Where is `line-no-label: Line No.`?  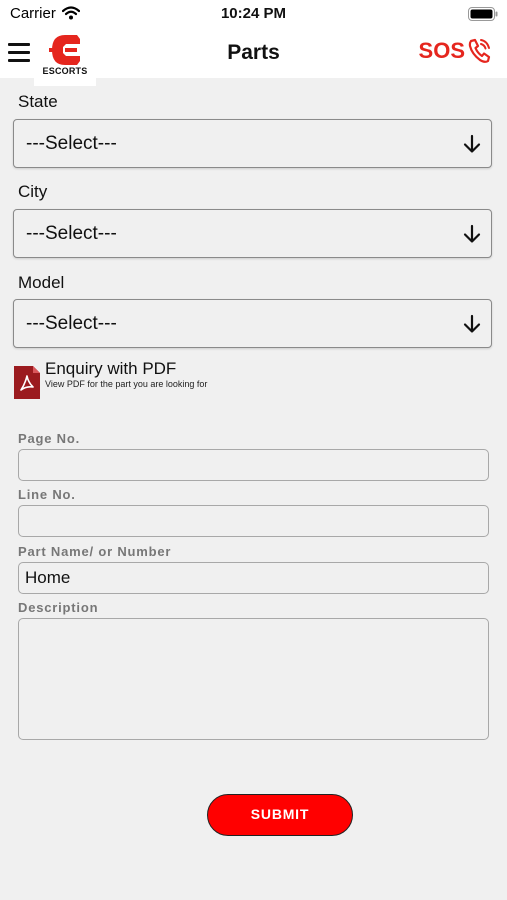
line-no-label: Line No. is located at coordinates (47, 494).